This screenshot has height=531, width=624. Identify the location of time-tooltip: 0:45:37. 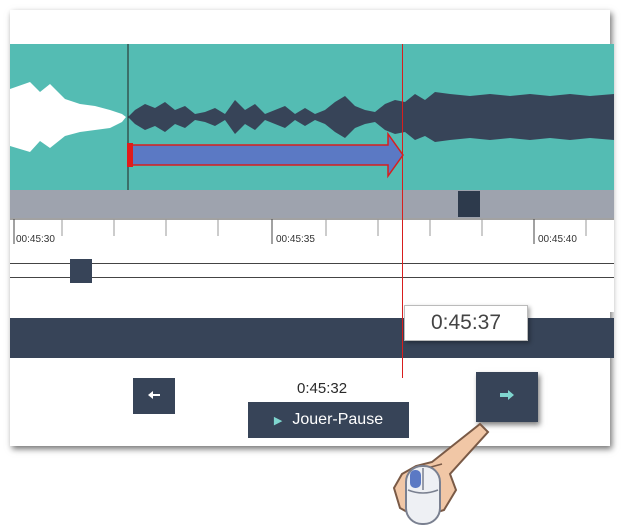
(466, 323).